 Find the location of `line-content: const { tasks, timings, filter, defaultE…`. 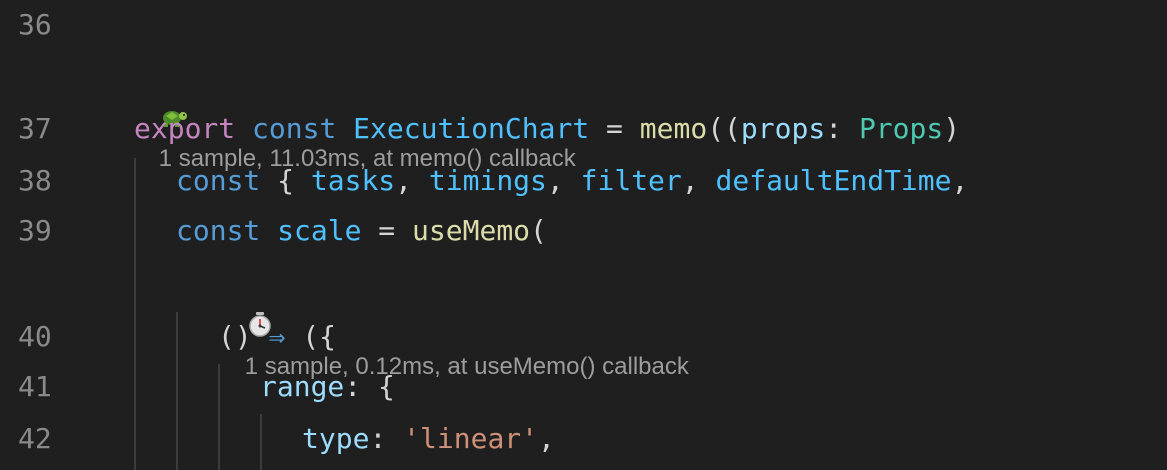

line-content: const { tasks, timings, filter, defaultE… is located at coordinates (572, 180).